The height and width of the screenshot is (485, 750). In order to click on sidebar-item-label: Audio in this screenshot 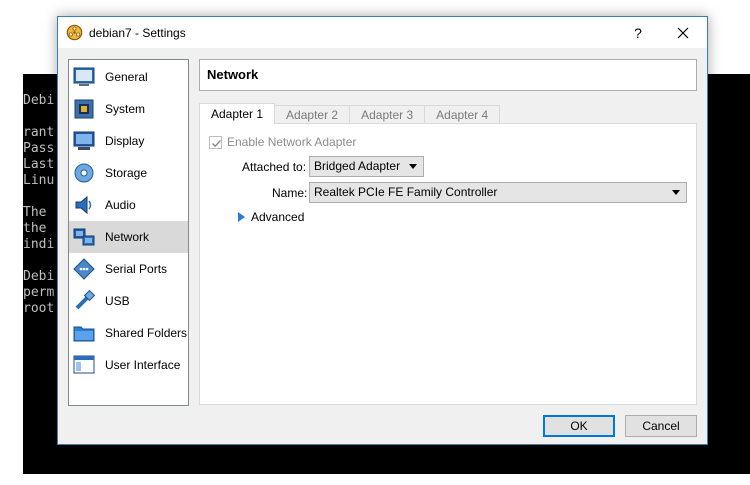, I will do `click(120, 205)`.